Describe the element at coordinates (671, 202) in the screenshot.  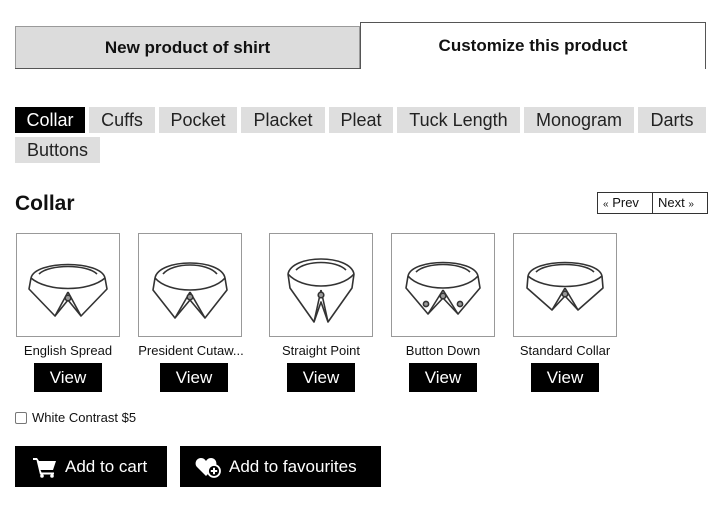
I see `next-label: Next` at that location.